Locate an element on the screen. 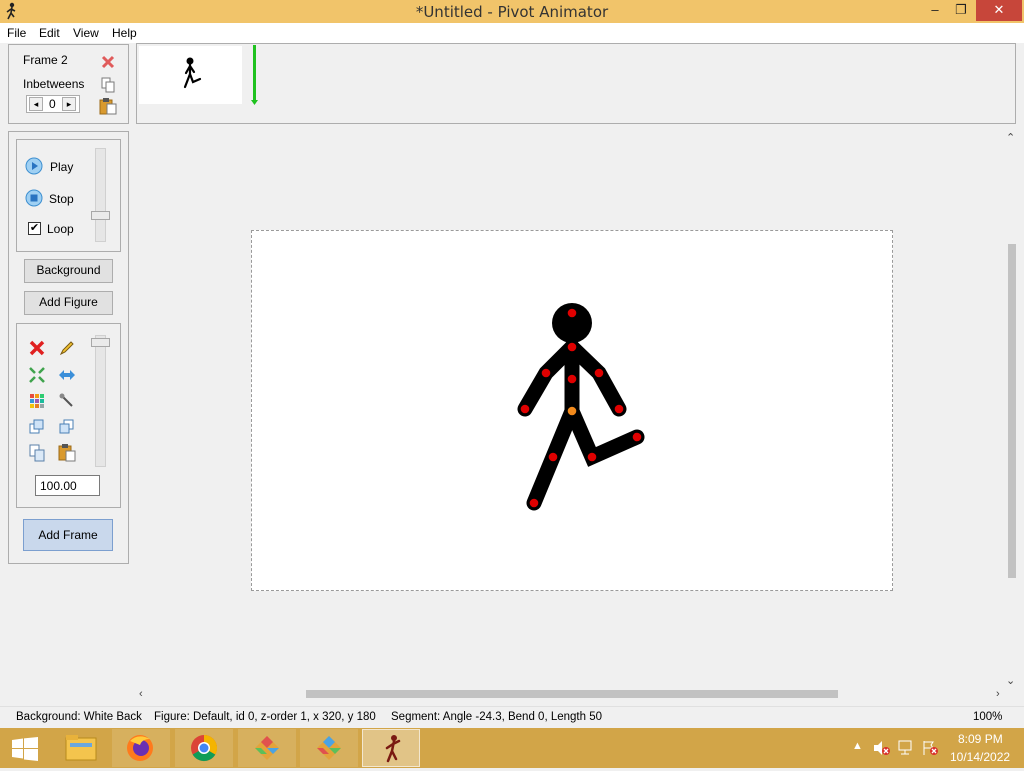  scroll-right-arrow: › is located at coordinates (998, 694).